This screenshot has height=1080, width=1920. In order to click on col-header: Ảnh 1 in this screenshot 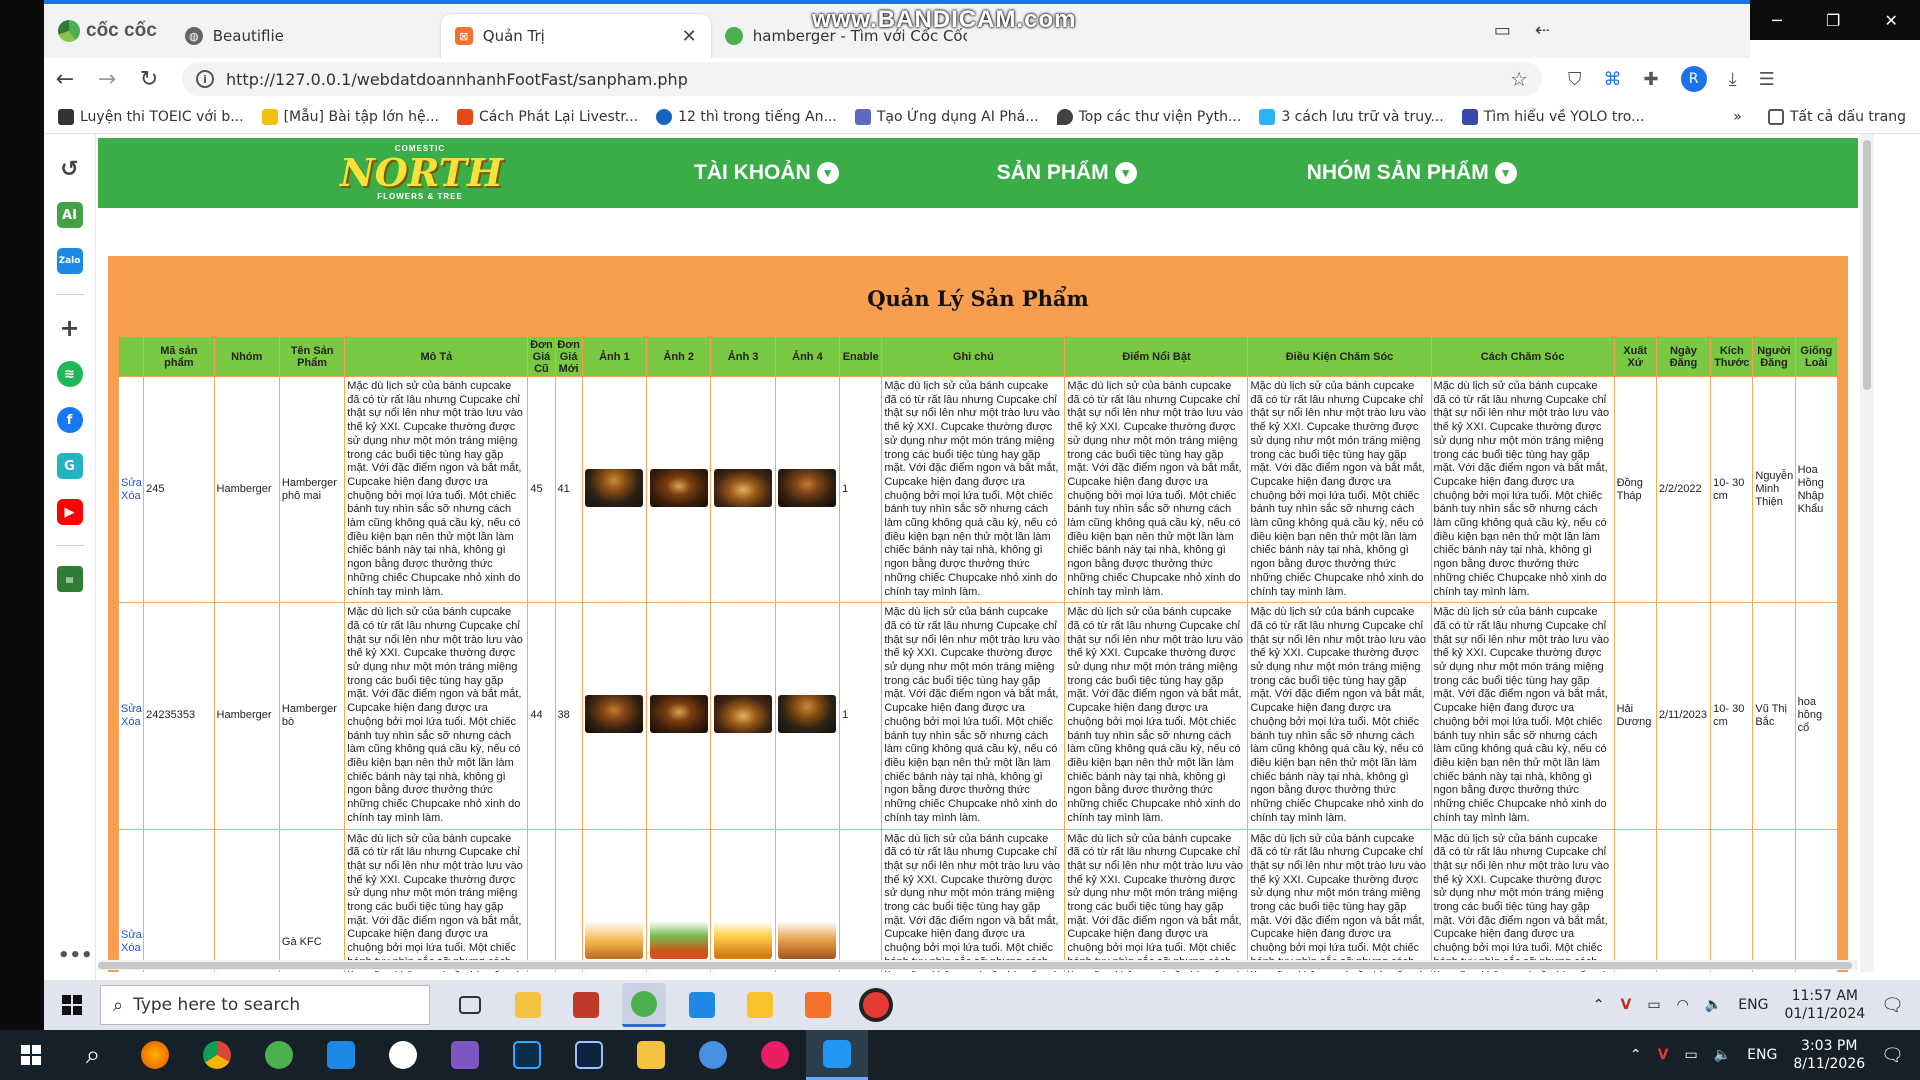, I will do `click(614, 356)`.